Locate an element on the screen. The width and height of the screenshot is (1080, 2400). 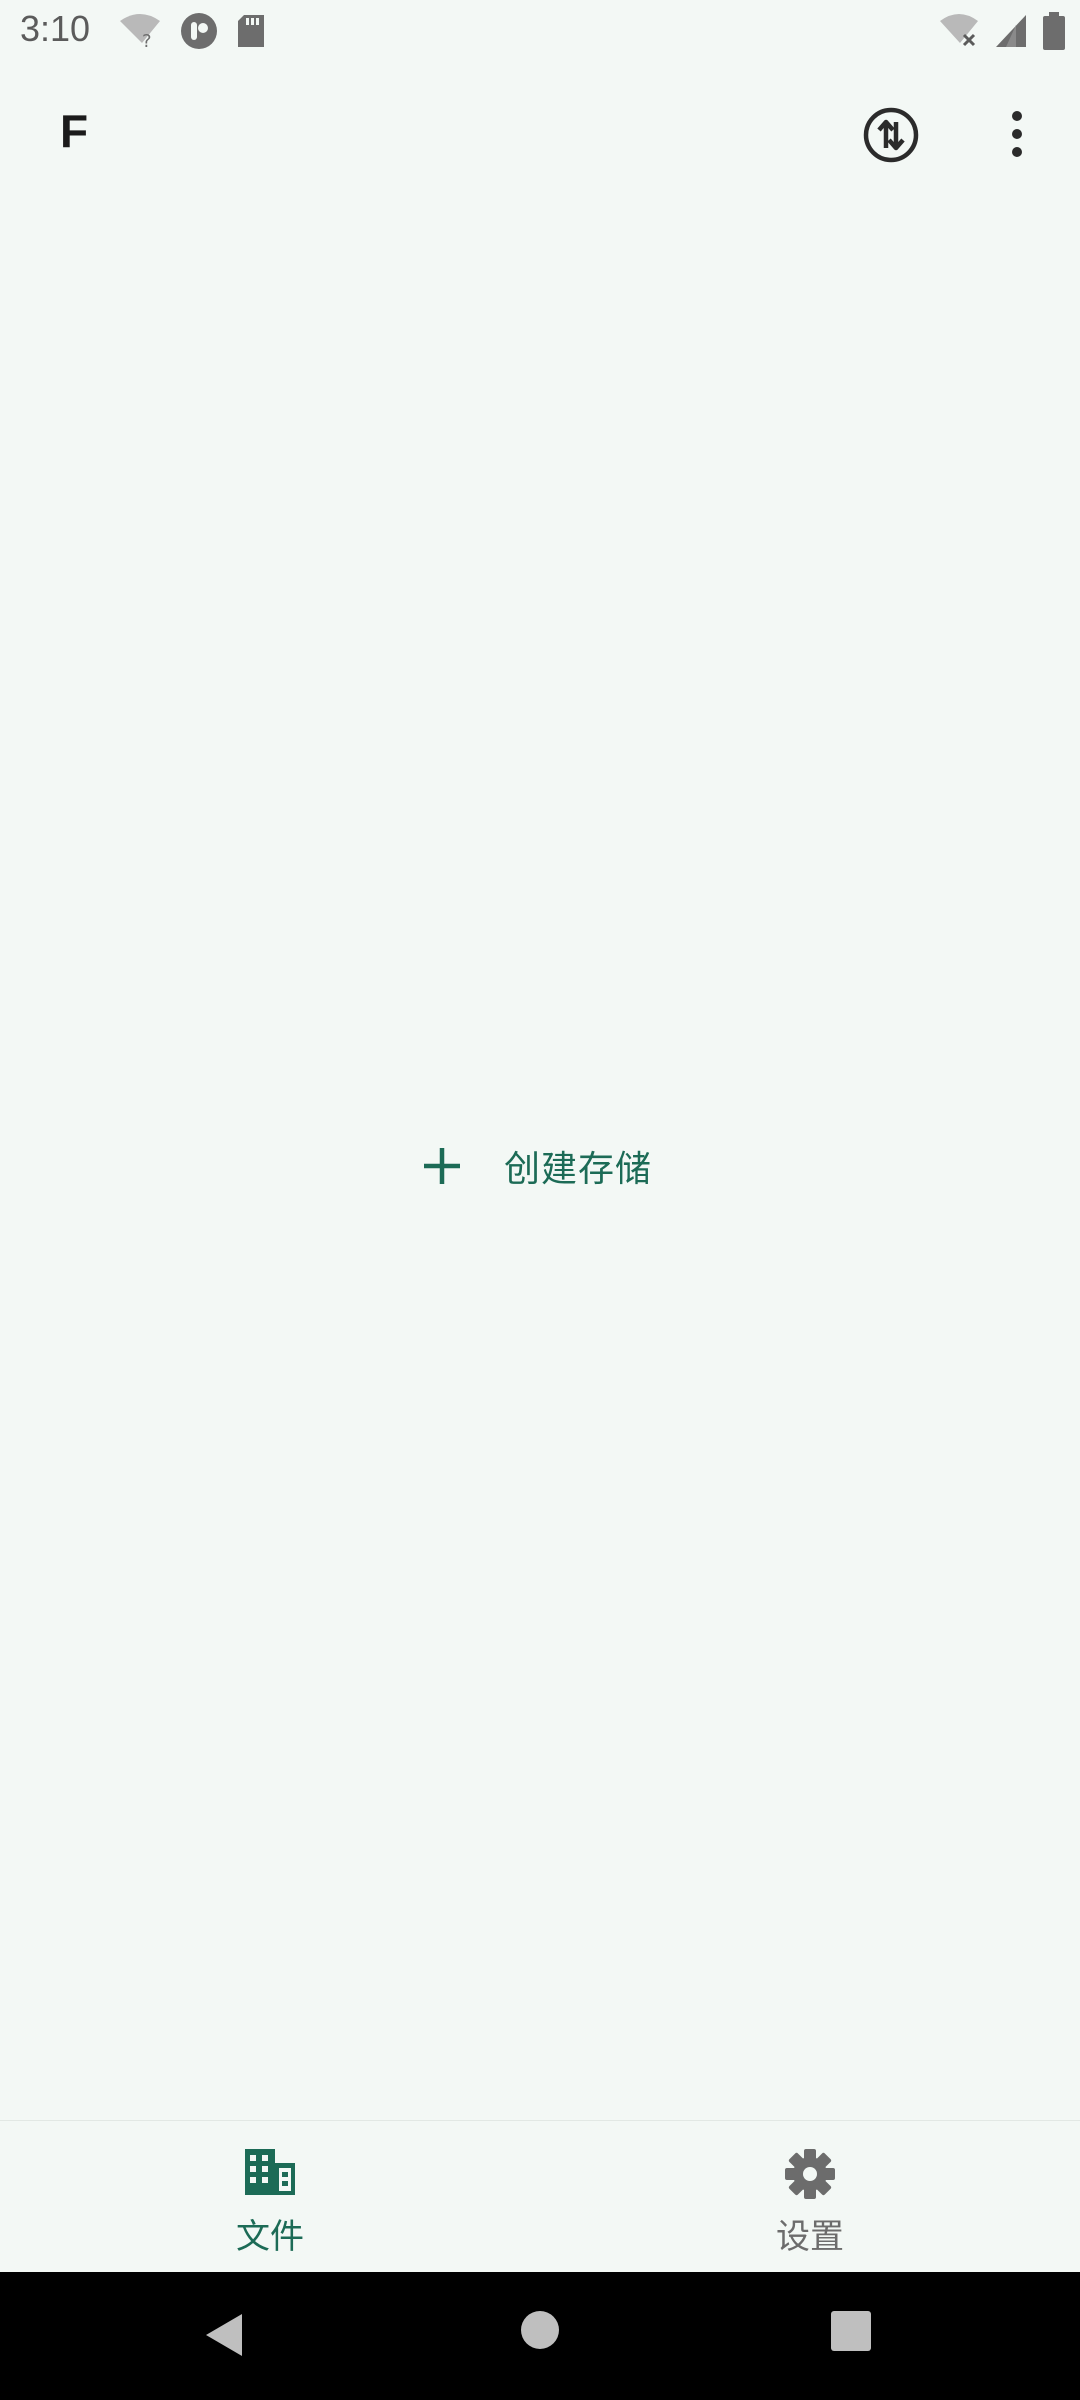
more-options-button is located at coordinates (1017, 134).